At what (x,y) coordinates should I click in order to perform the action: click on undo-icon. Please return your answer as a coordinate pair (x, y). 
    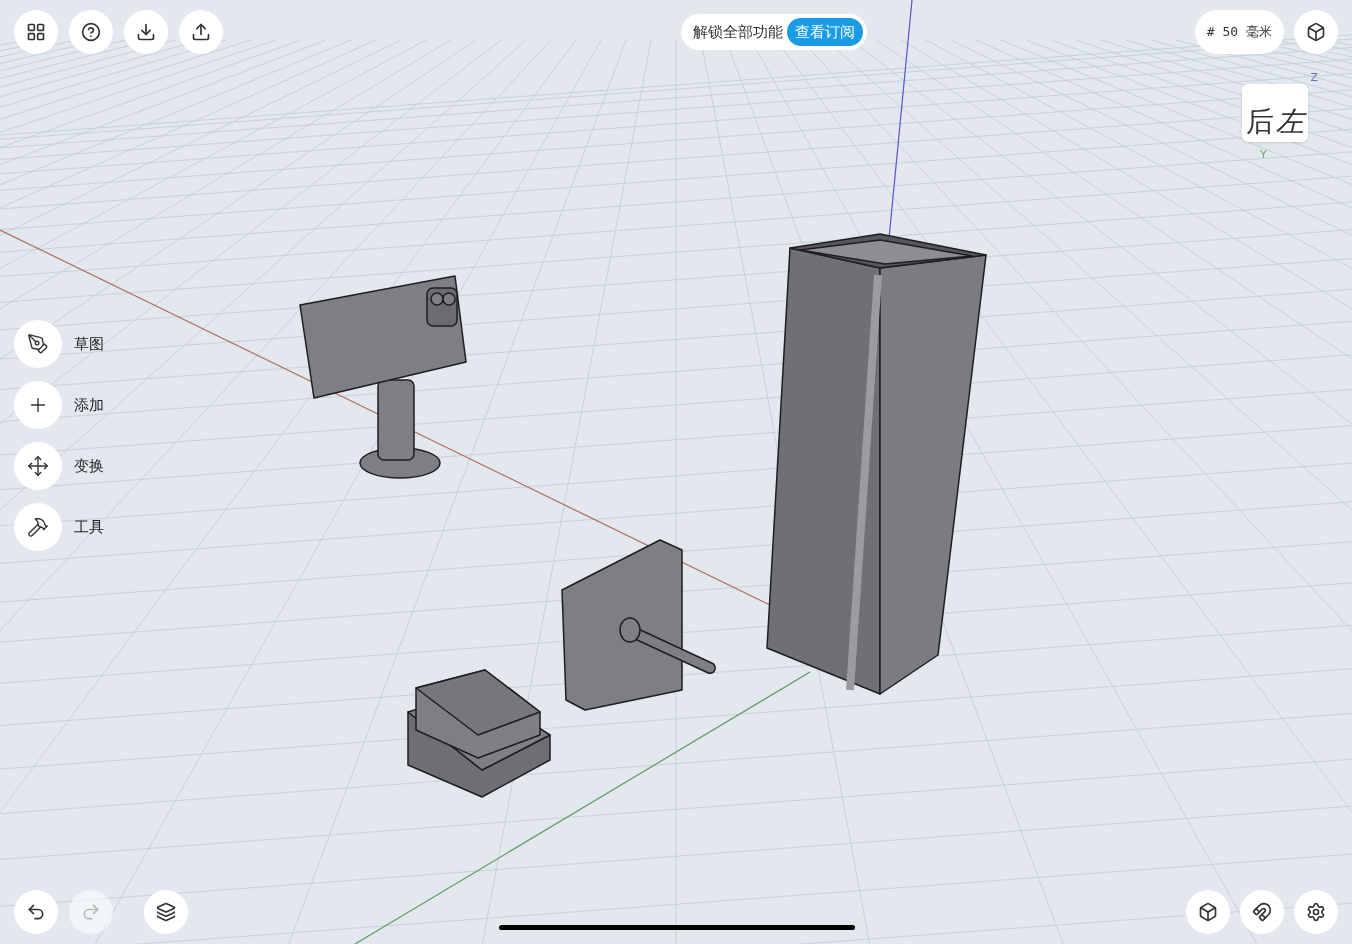
    Looking at the image, I should click on (36, 912).